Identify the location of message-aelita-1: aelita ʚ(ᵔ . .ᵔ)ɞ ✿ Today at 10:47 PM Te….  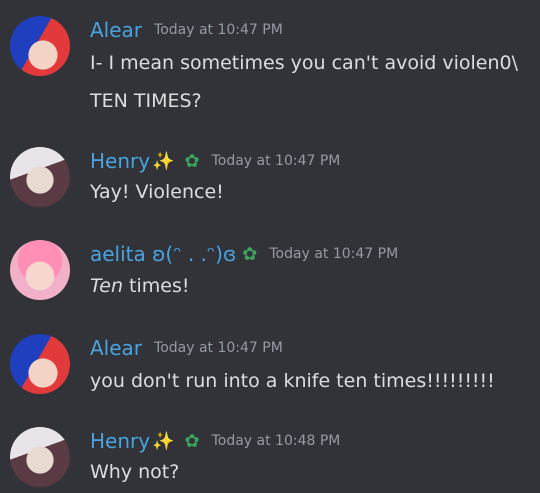
(270, 273).